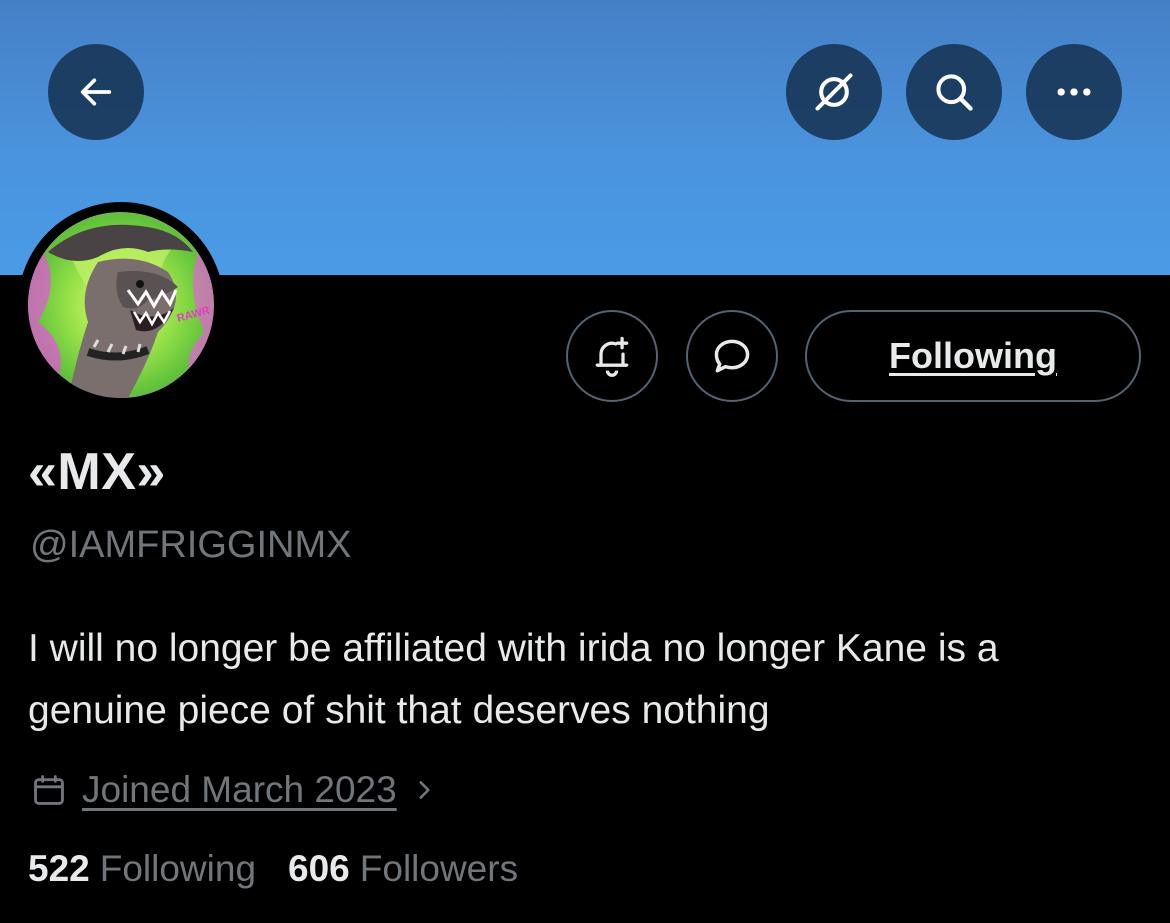 The height and width of the screenshot is (923, 1170). I want to click on avatar-image: RAWR, so click(121, 305).